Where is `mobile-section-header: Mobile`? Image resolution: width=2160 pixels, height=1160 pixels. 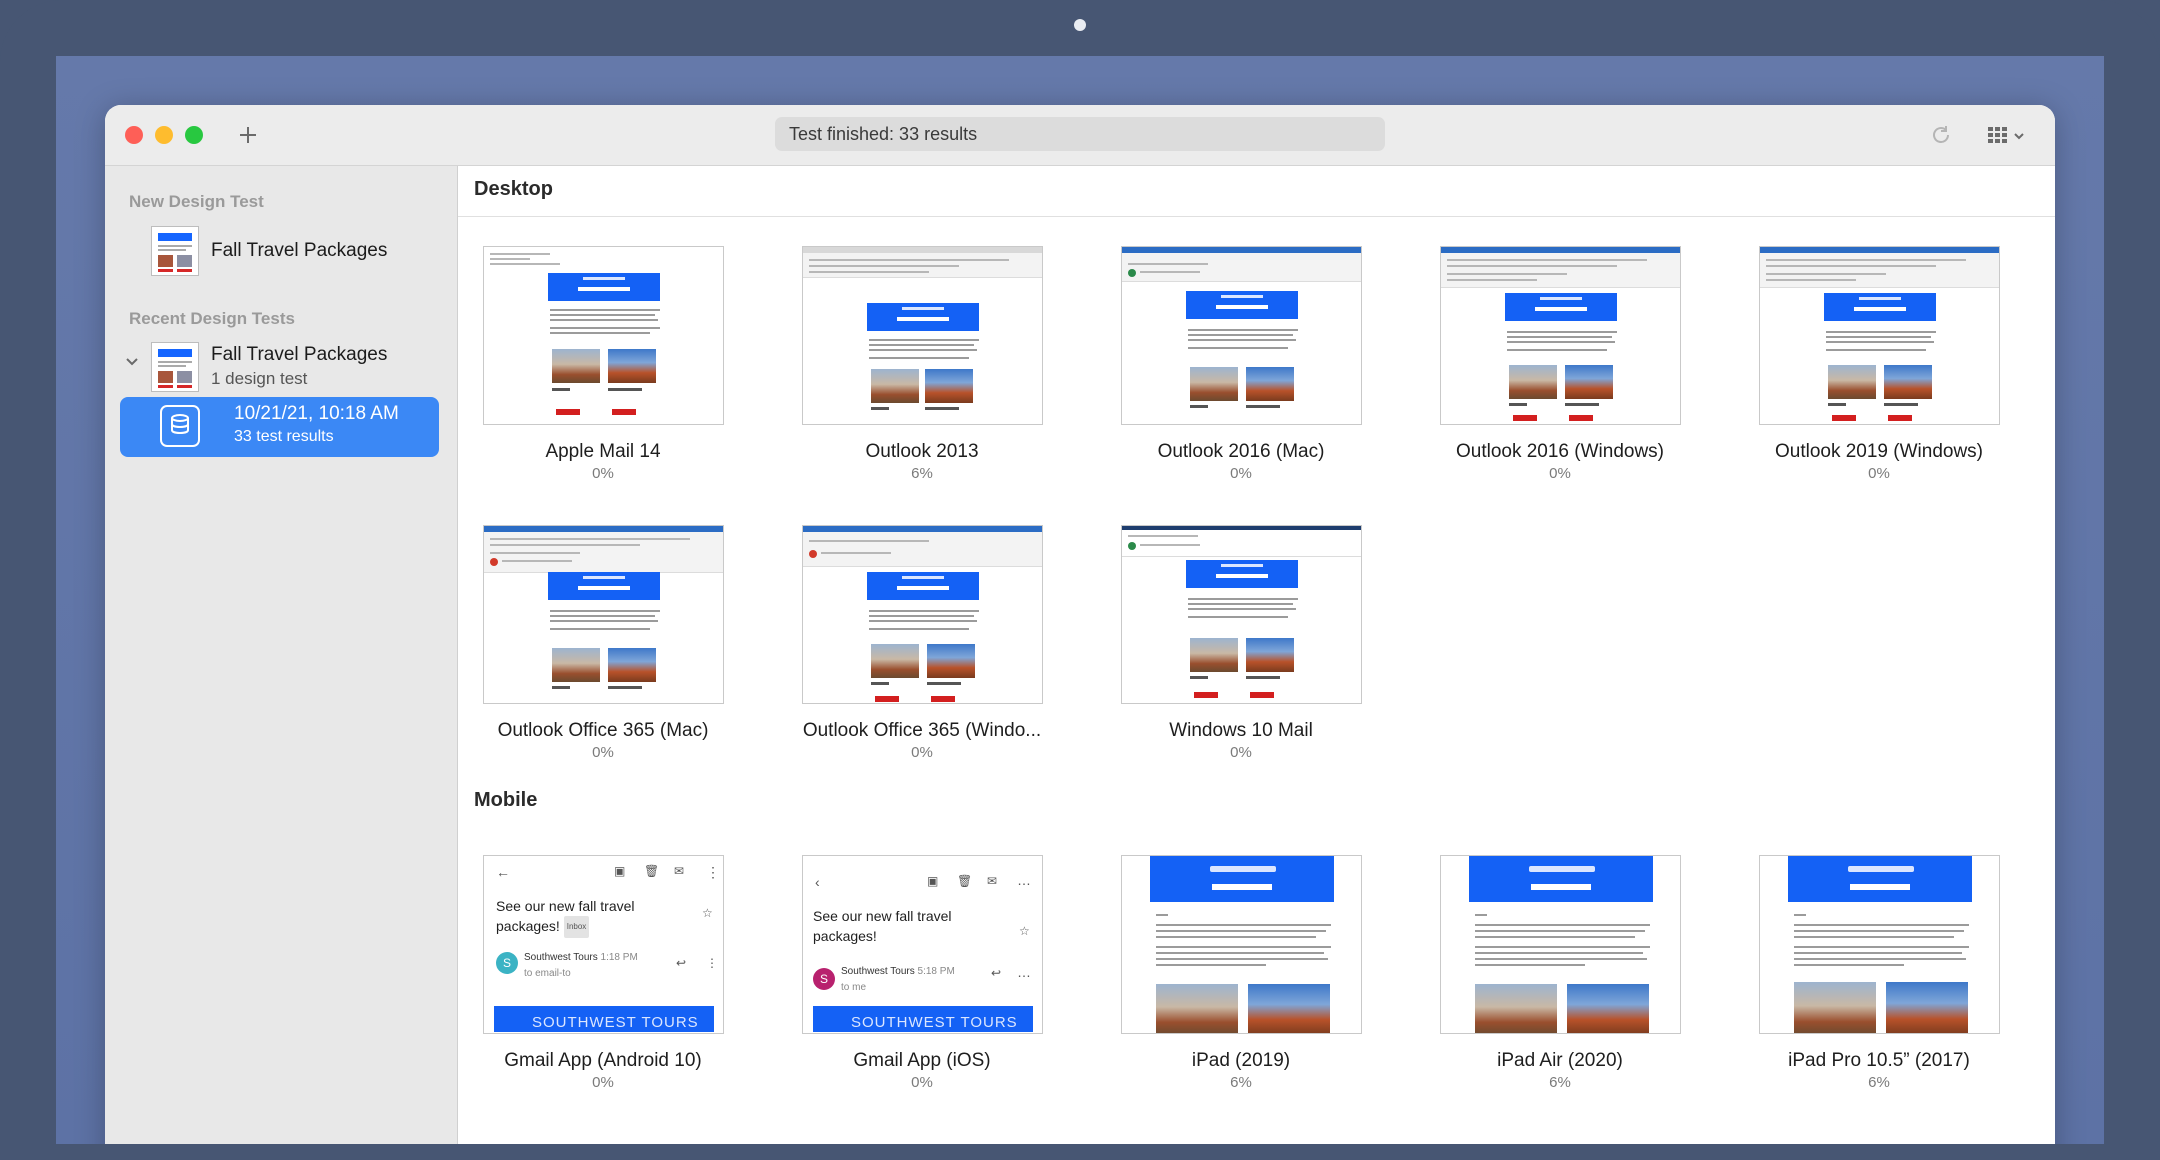 mobile-section-header: Mobile is located at coordinates (1256, 802).